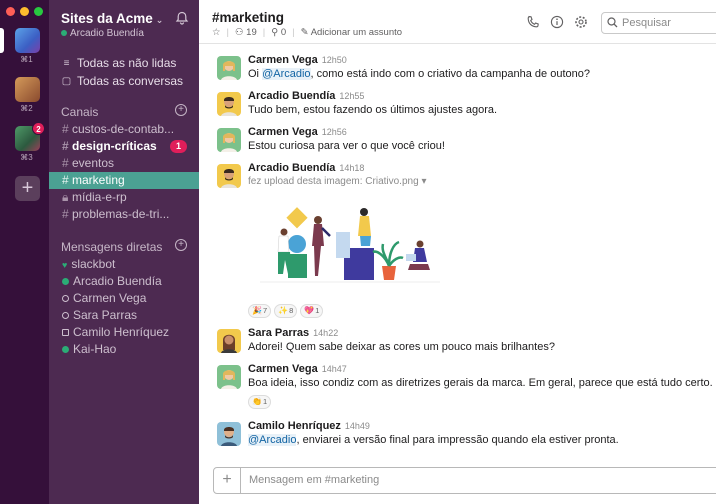 This screenshot has height=504, width=716. I want to click on dm-item: Carmen Vega, so click(124, 298).